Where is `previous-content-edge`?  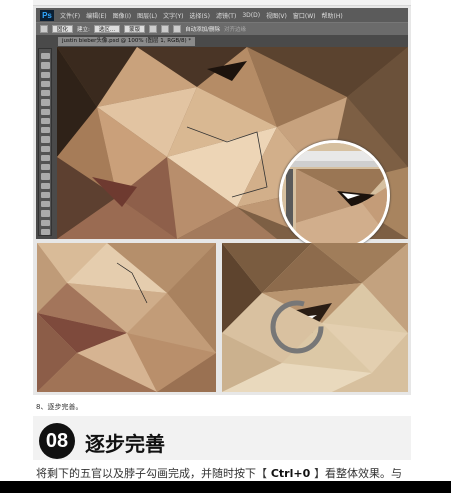
previous-content-edge is located at coordinates (222, 3).